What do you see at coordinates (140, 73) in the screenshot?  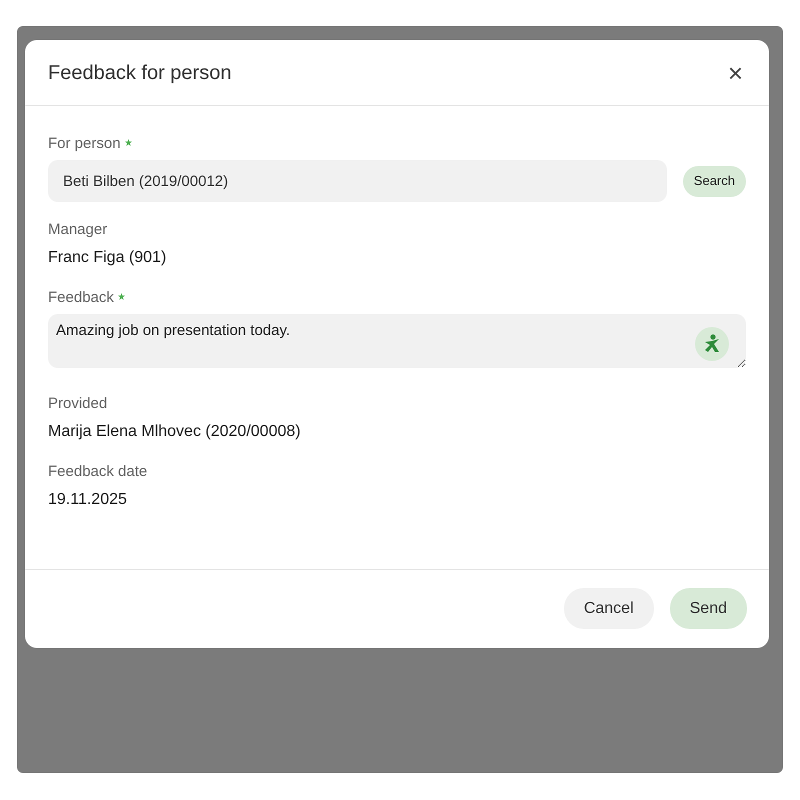 I see `dialog-title: Feedback for person` at bounding box center [140, 73].